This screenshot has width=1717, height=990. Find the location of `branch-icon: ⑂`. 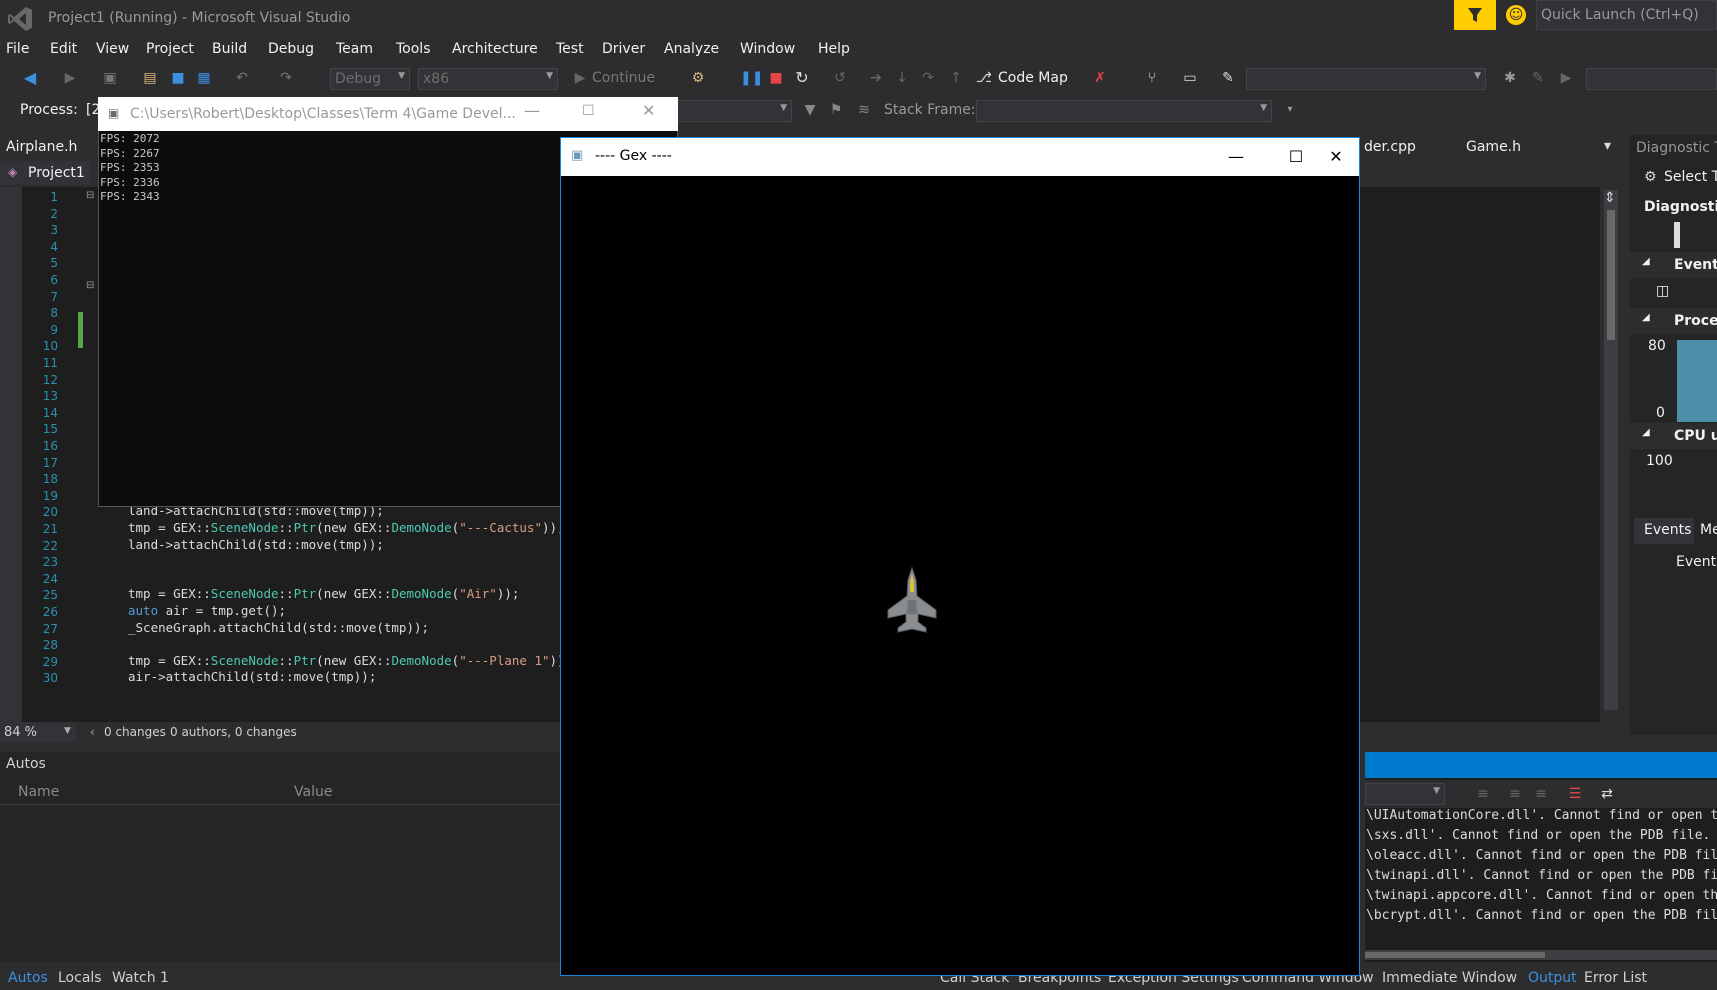

branch-icon: ⑂ is located at coordinates (1152, 78).